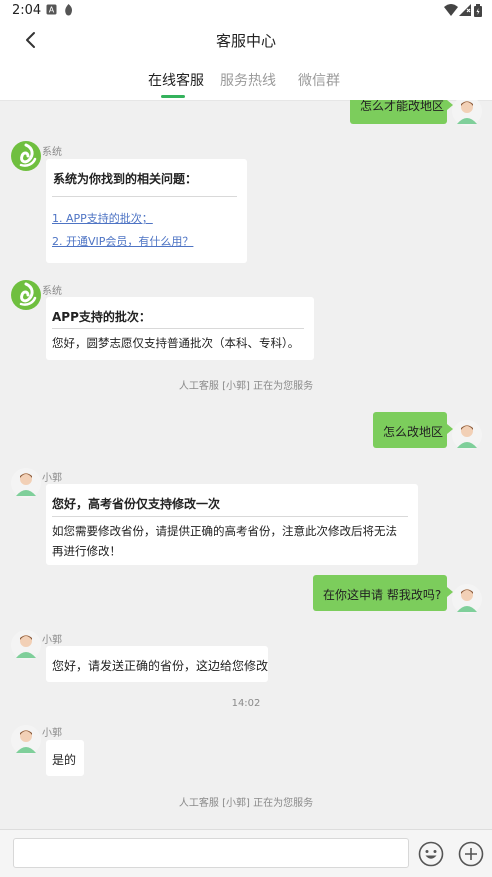  What do you see at coordinates (471, 854) in the screenshot?
I see `plus-icon` at bounding box center [471, 854].